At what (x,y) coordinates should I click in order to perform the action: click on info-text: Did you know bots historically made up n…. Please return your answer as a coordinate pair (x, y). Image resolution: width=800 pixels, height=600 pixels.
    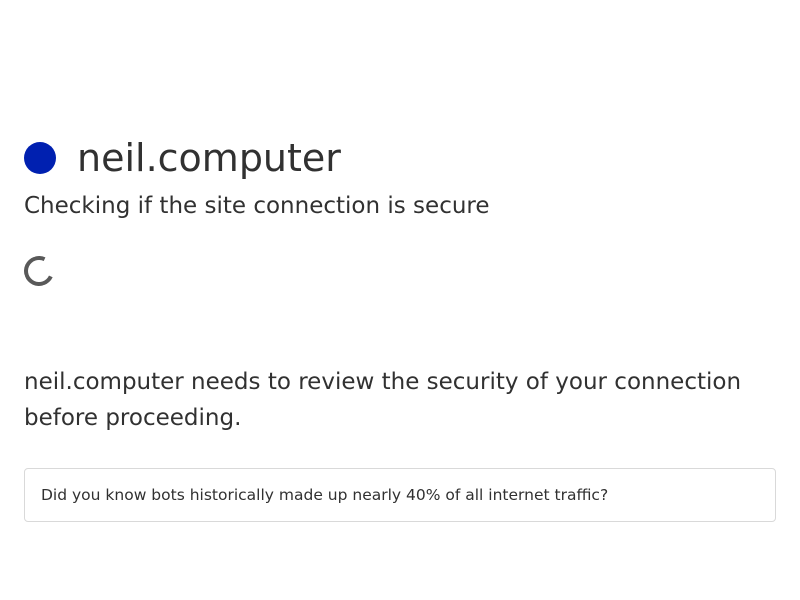
    Looking at the image, I should click on (325, 495).